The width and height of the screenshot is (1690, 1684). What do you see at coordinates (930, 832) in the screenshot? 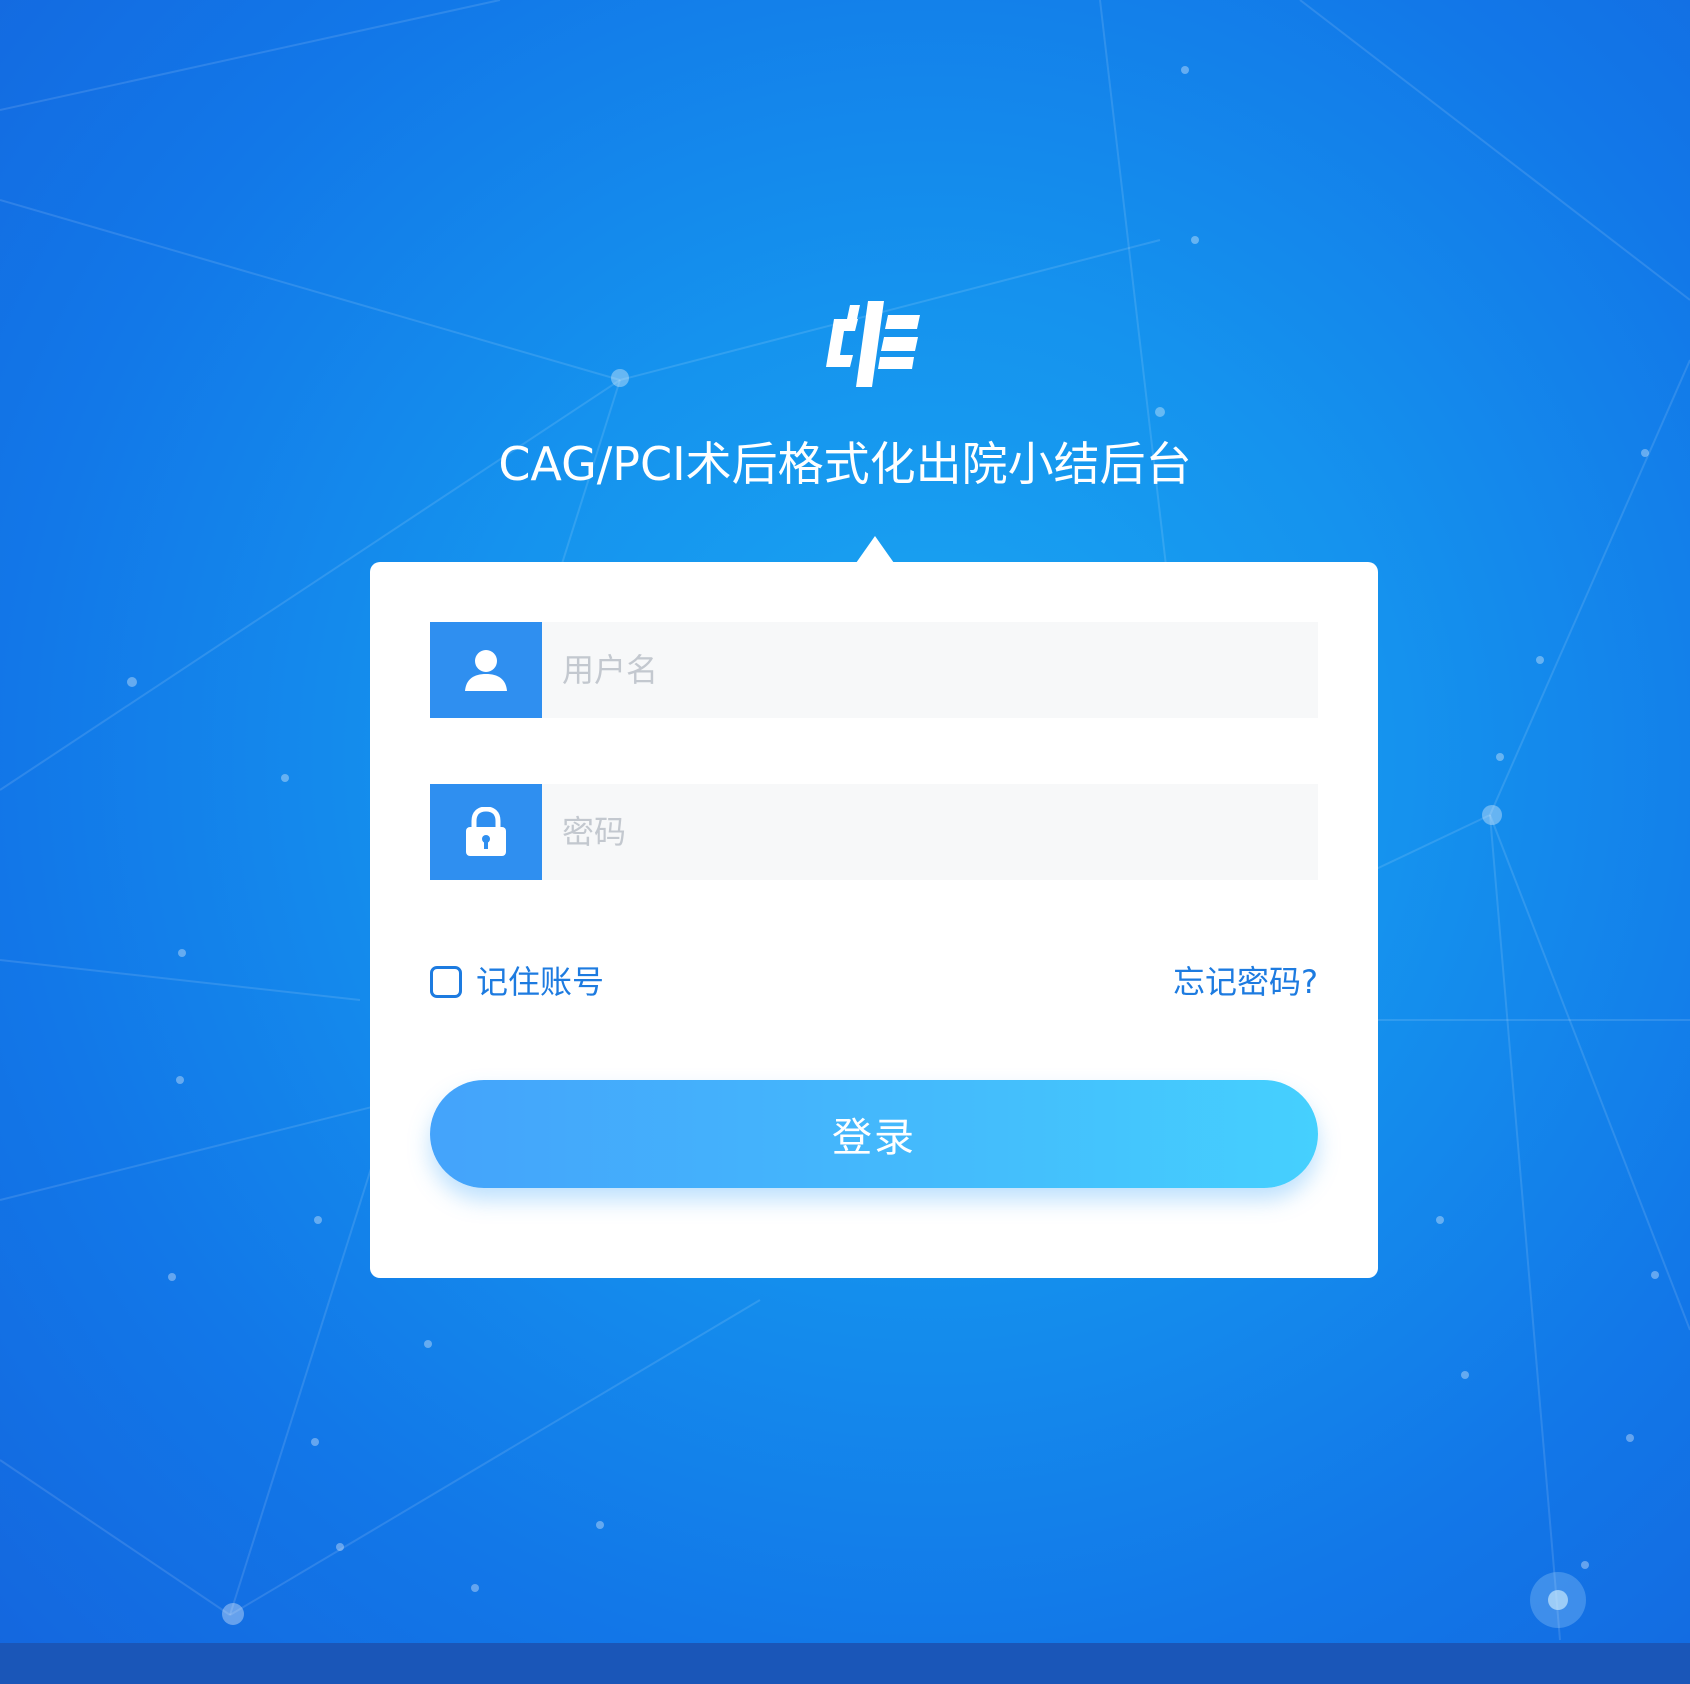
I see `password-input` at bounding box center [930, 832].